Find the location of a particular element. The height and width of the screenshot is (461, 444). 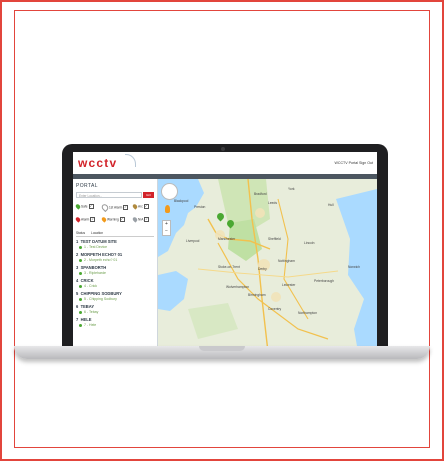

legend-label: N/A is located at coordinates (141, 219).